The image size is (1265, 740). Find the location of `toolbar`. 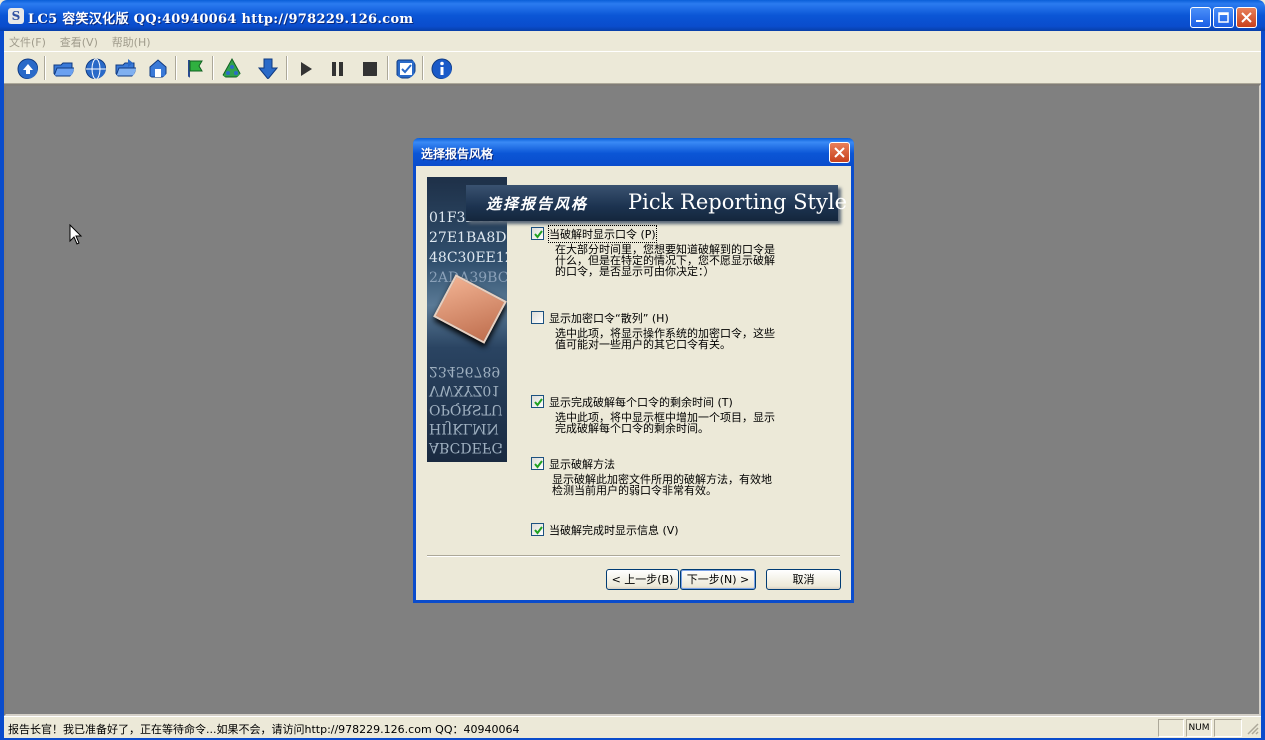

toolbar is located at coordinates (632, 67).